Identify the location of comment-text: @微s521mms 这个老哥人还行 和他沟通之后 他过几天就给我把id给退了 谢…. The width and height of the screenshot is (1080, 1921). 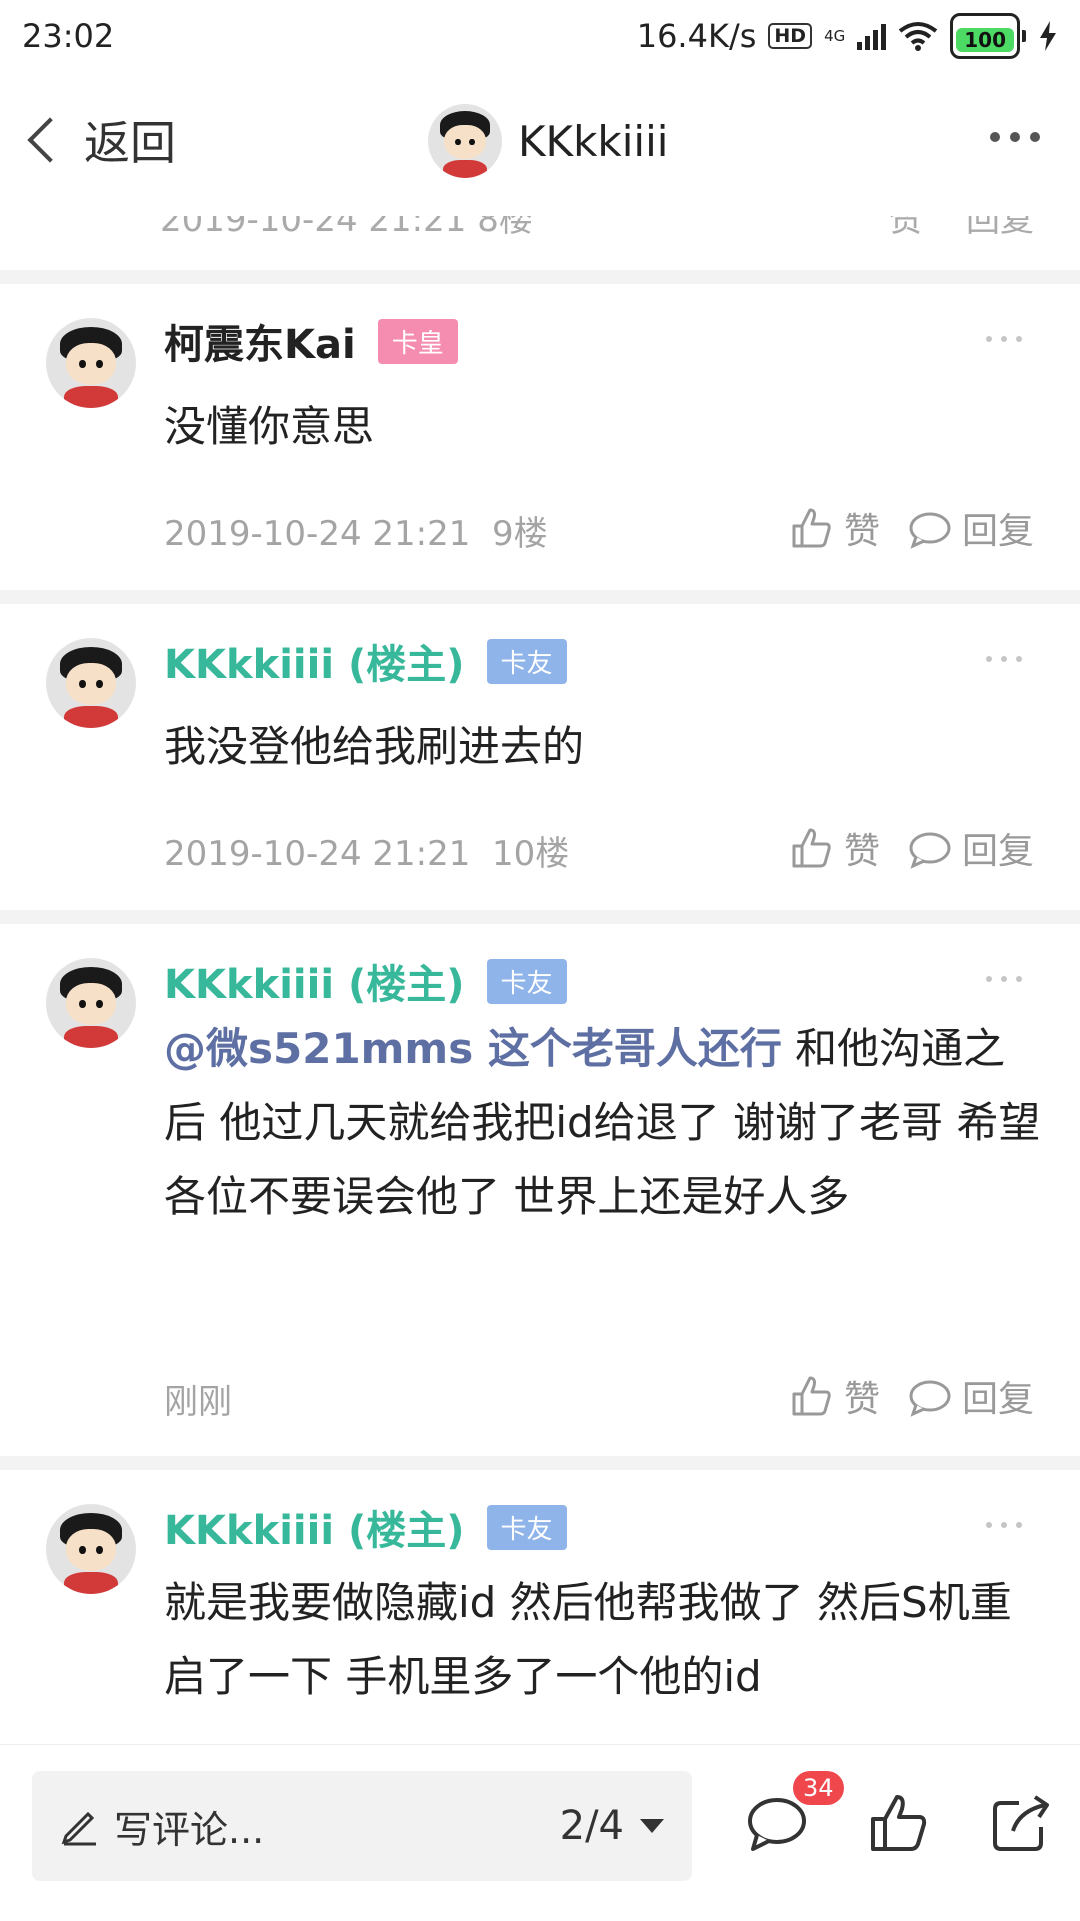
(604, 1123).